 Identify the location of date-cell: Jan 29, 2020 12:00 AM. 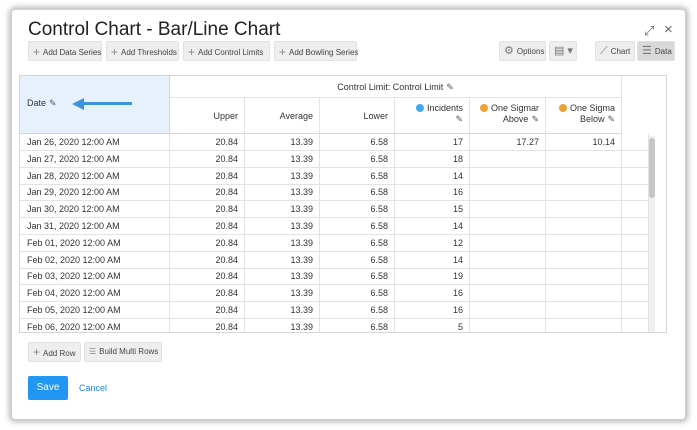
(95, 193).